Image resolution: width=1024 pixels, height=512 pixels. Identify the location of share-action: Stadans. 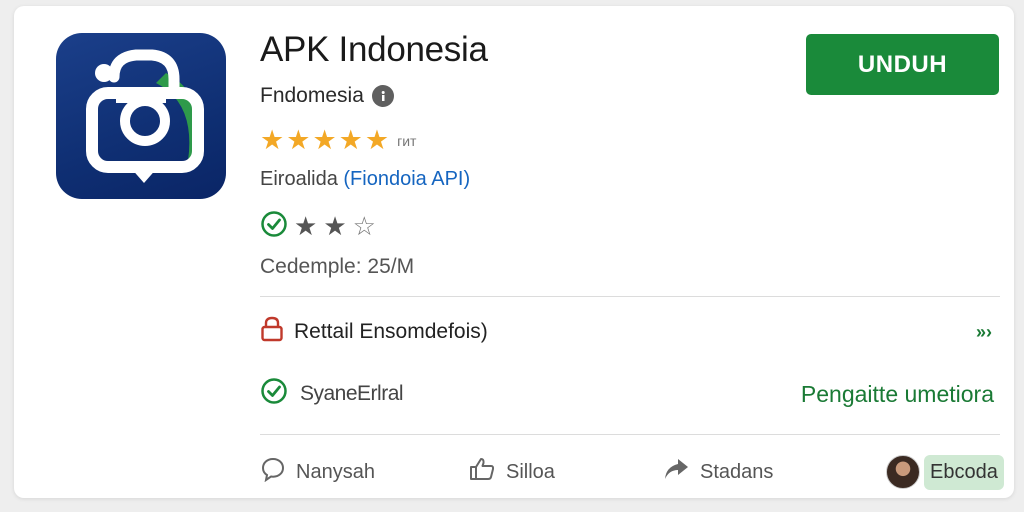
(717, 472).